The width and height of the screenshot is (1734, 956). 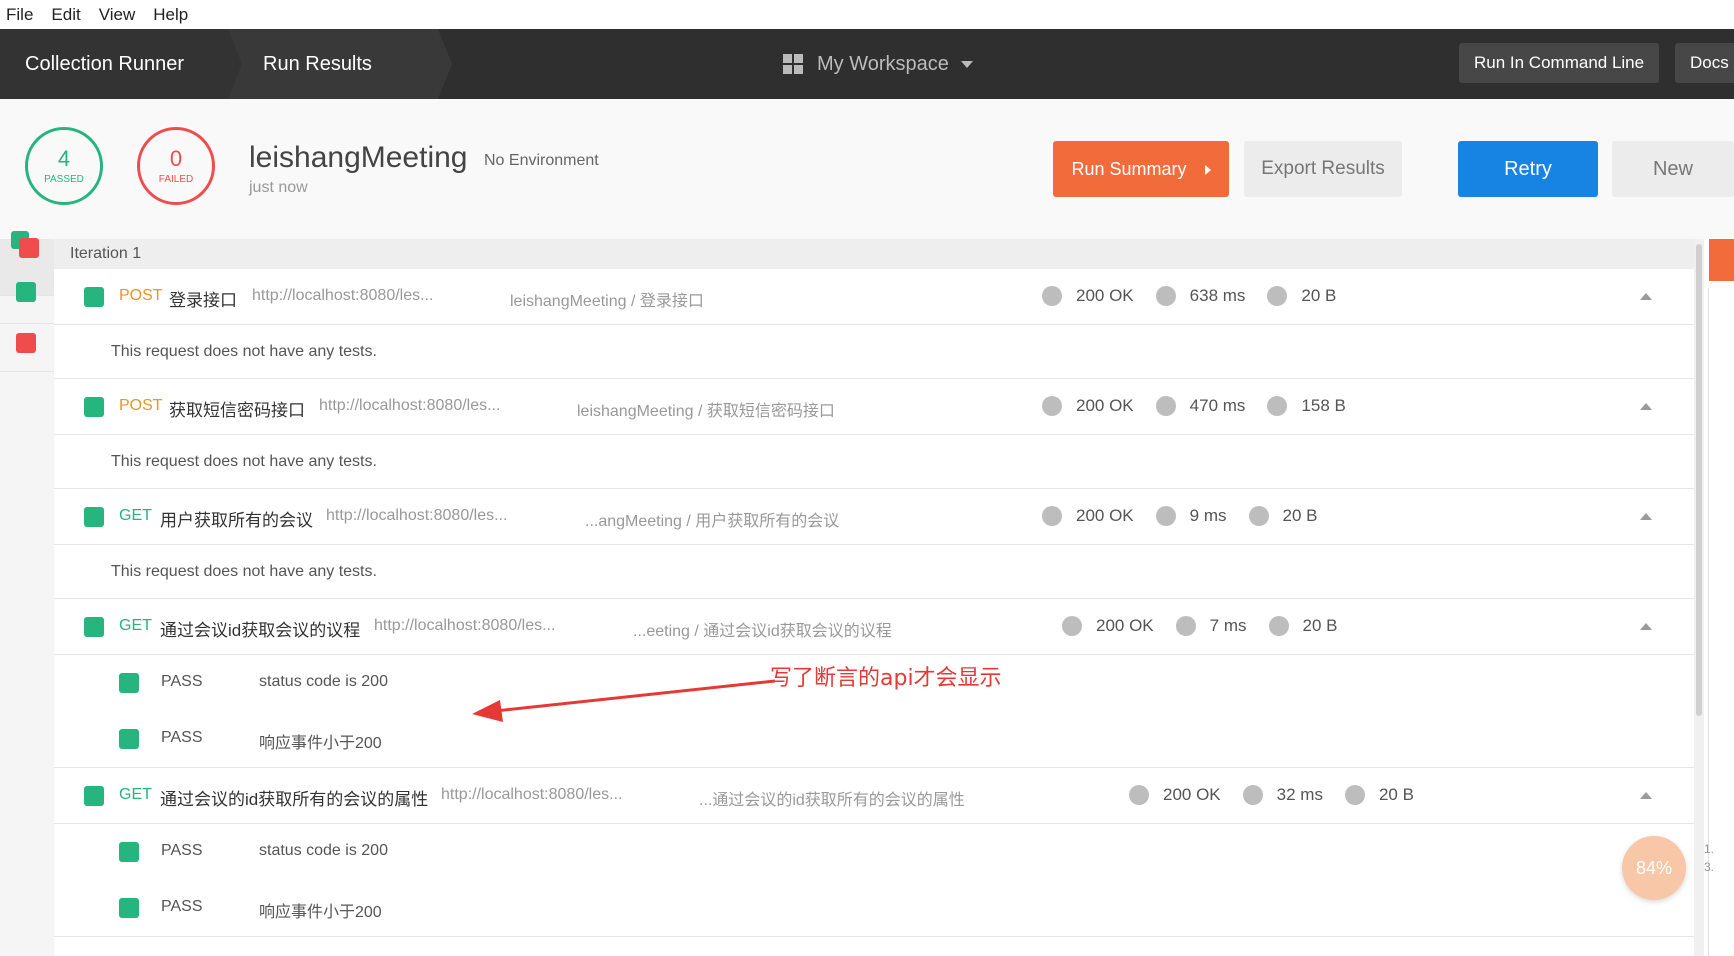 What do you see at coordinates (27, 347) in the screenshot?
I see `filter-failed` at bounding box center [27, 347].